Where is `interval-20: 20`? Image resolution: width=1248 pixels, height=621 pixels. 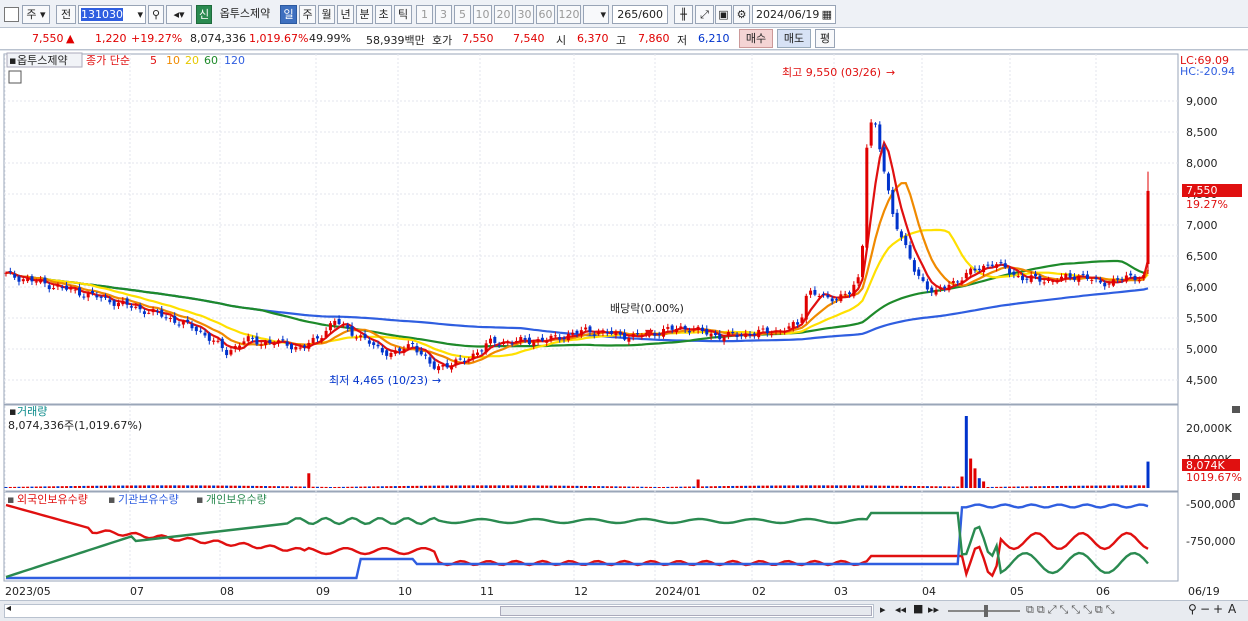 interval-20: 20 is located at coordinates (503, 14).